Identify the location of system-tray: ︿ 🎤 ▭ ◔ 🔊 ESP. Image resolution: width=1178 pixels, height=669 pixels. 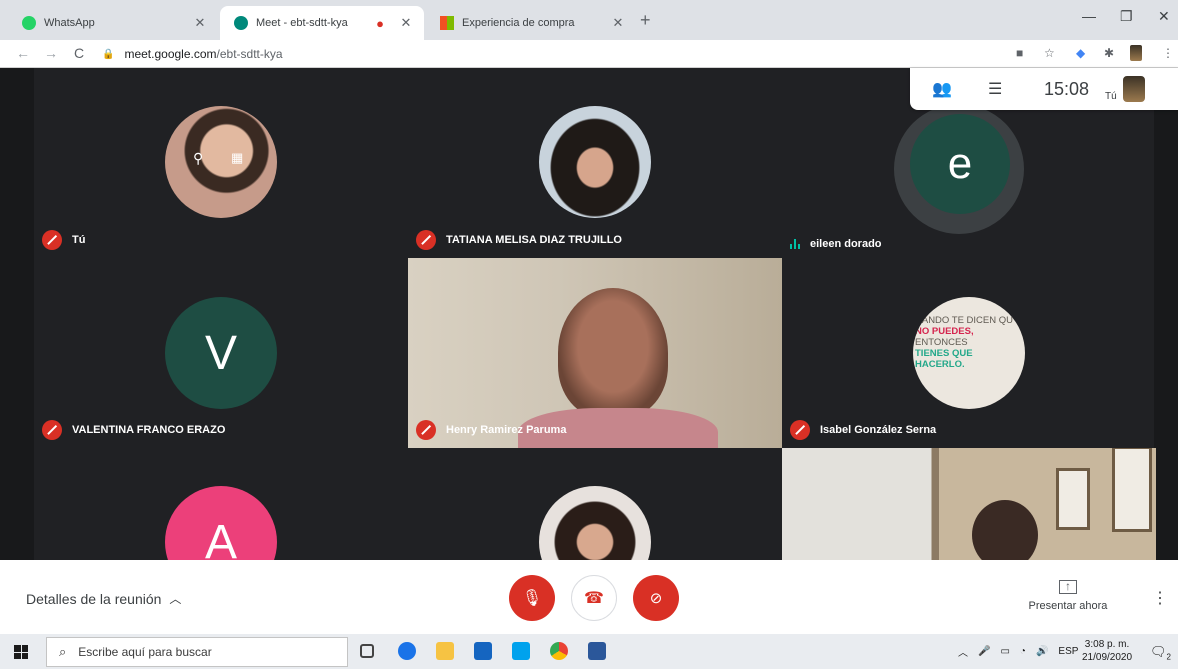
(1018, 651).